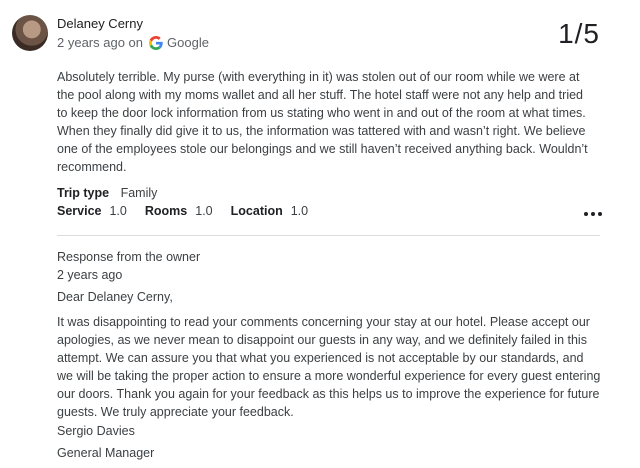 This screenshot has width=640, height=468. Describe the element at coordinates (115, 297) in the screenshot. I see `owner-response-greeting: Dear Delaney Cerny,` at that location.